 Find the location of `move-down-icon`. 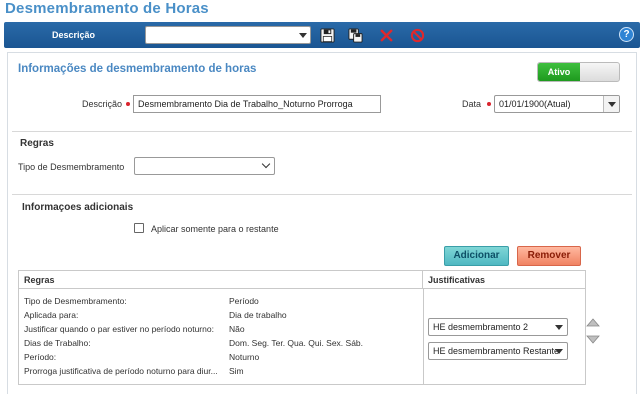

move-down-icon is located at coordinates (593, 340).